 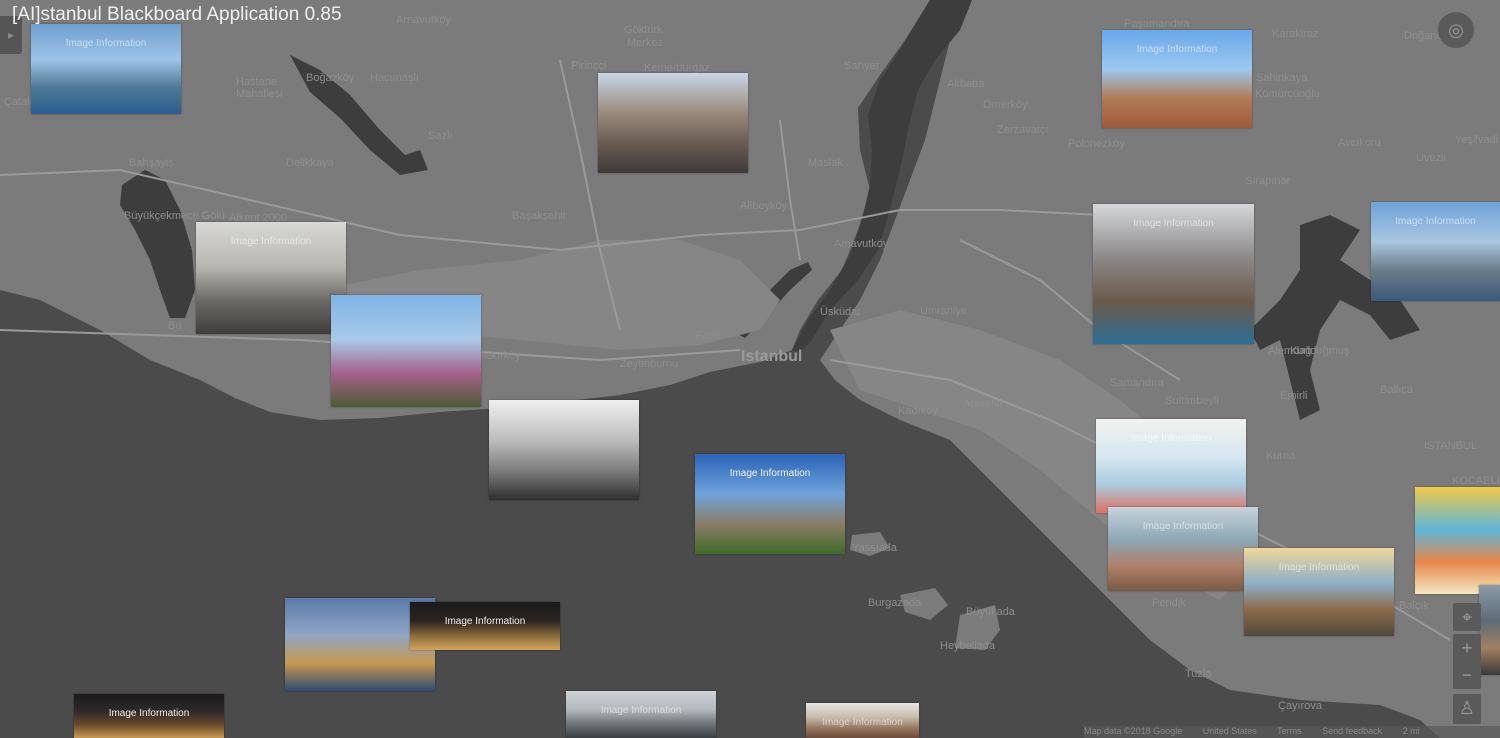 I want to click on place-label: Arnavutköy, so click(x=424, y=20).